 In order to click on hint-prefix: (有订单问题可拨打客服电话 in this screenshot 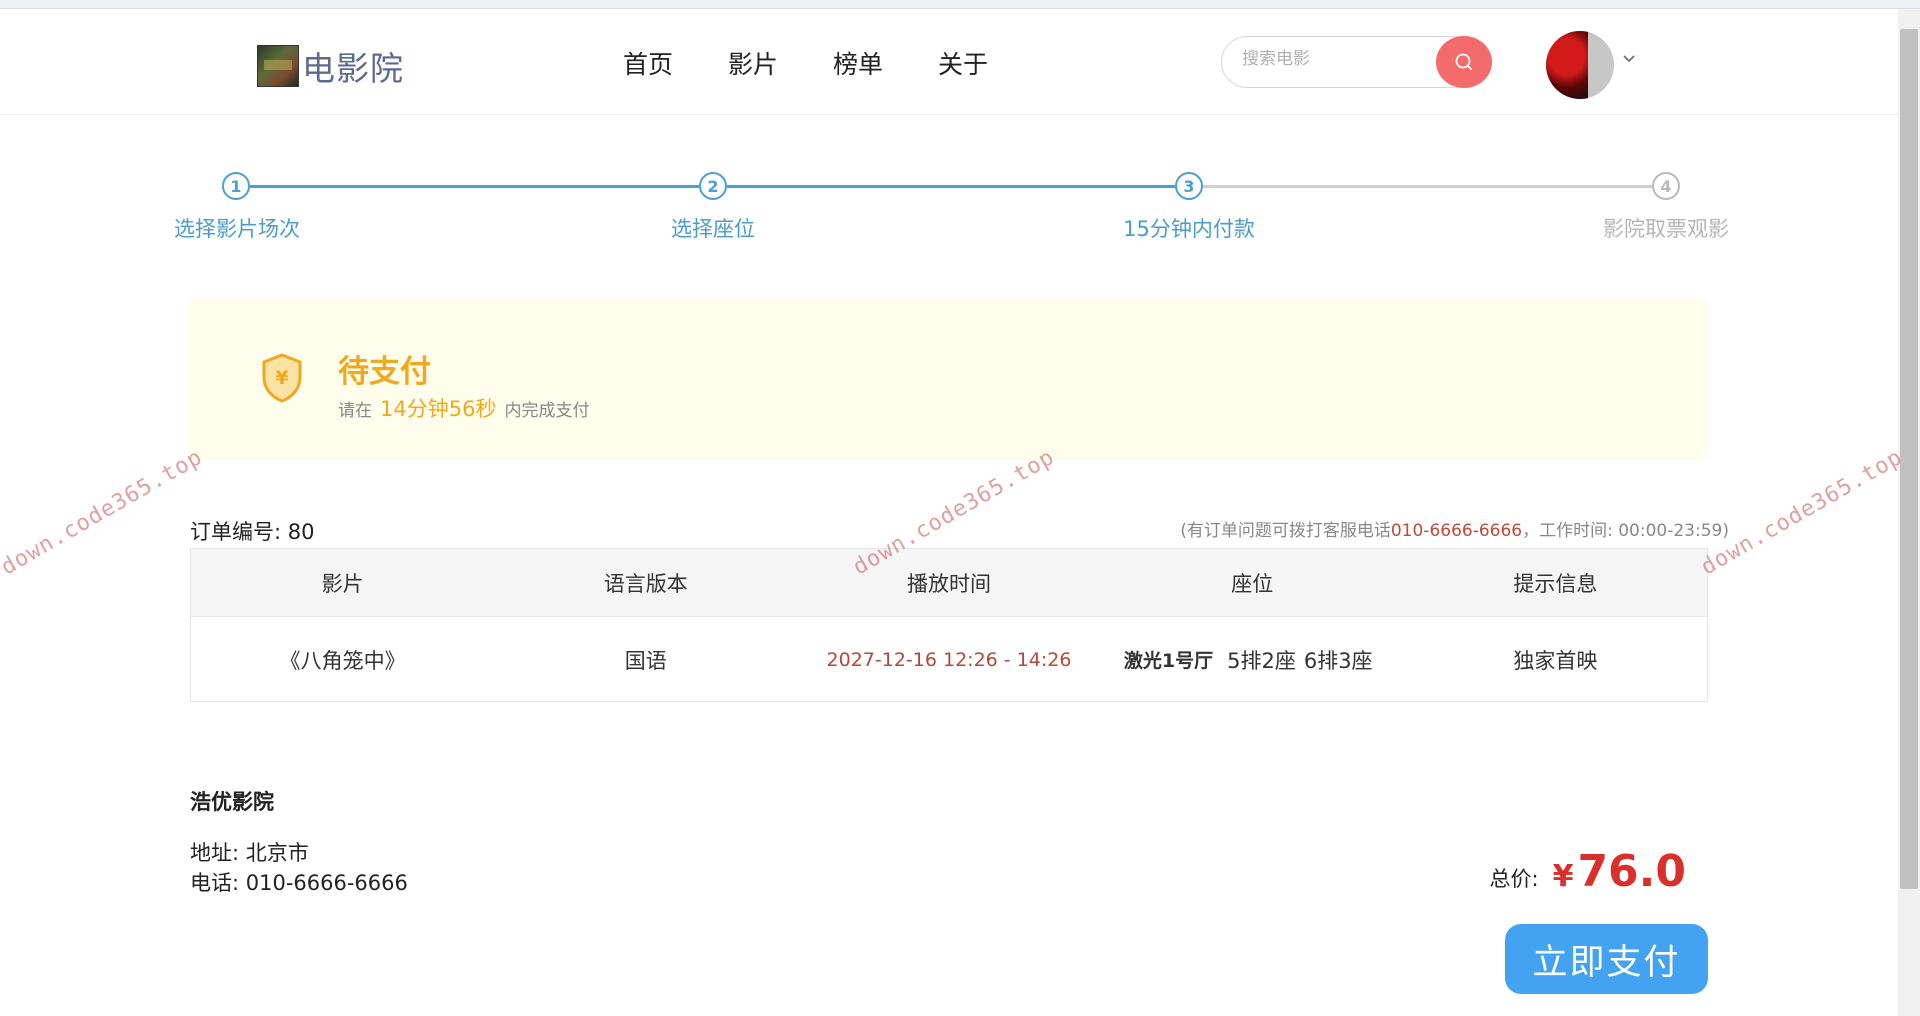, I will do `click(1285, 531)`.